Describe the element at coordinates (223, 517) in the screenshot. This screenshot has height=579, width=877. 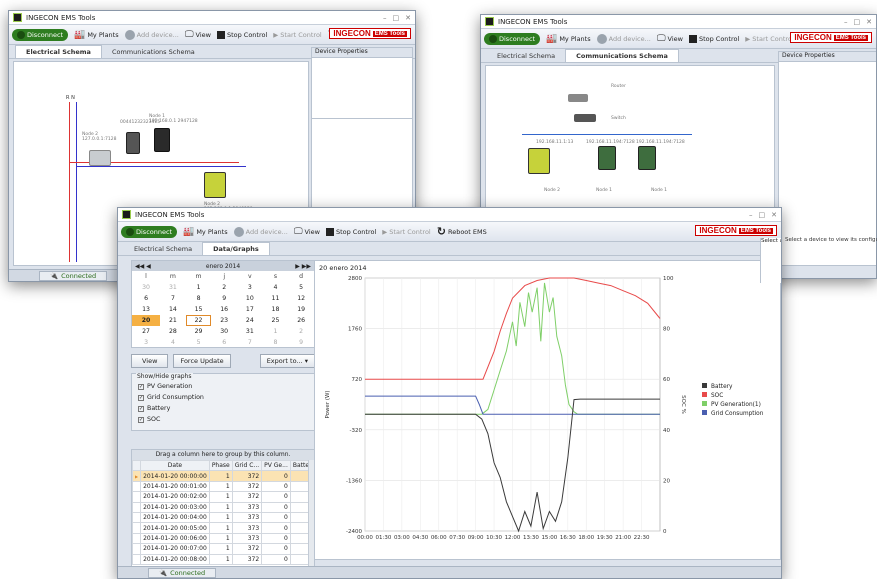
I see `table-row: 2014-01-20 00:04:0013730060` at that location.